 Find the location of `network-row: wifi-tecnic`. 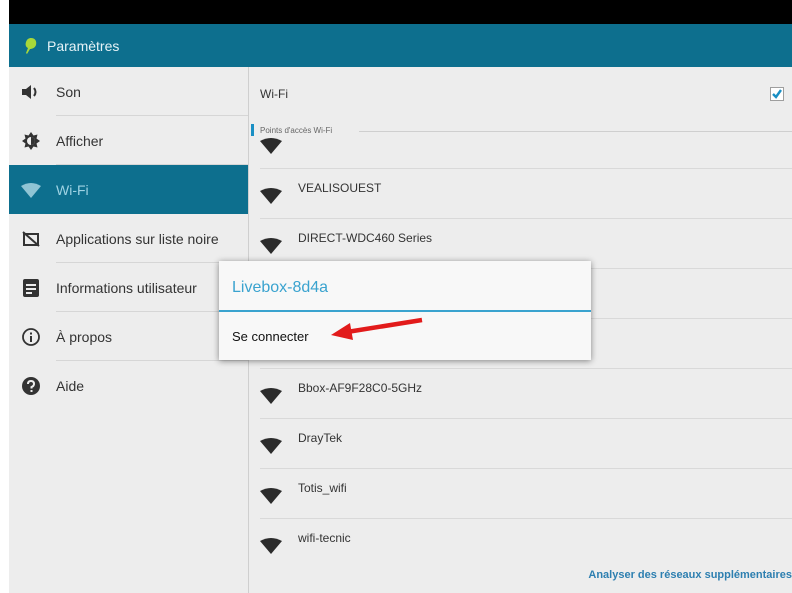

network-row: wifi-tecnic is located at coordinates (520, 544).